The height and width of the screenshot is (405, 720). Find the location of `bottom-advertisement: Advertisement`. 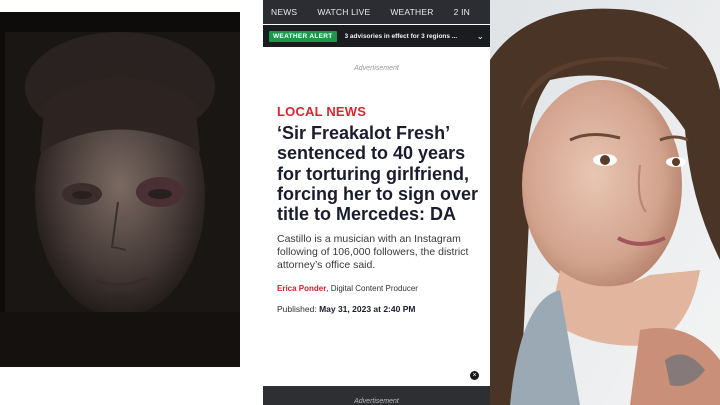

bottom-advertisement: Advertisement is located at coordinates (376, 395).